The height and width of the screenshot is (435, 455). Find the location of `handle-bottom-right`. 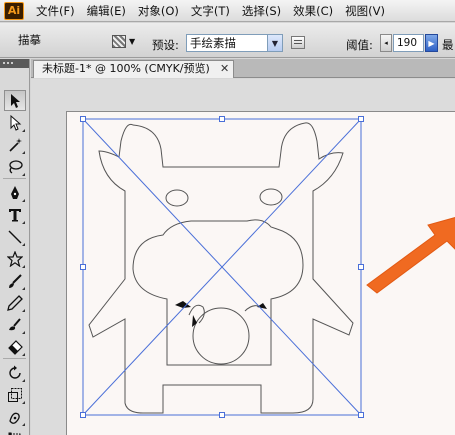

handle-bottom-right is located at coordinates (361, 415).